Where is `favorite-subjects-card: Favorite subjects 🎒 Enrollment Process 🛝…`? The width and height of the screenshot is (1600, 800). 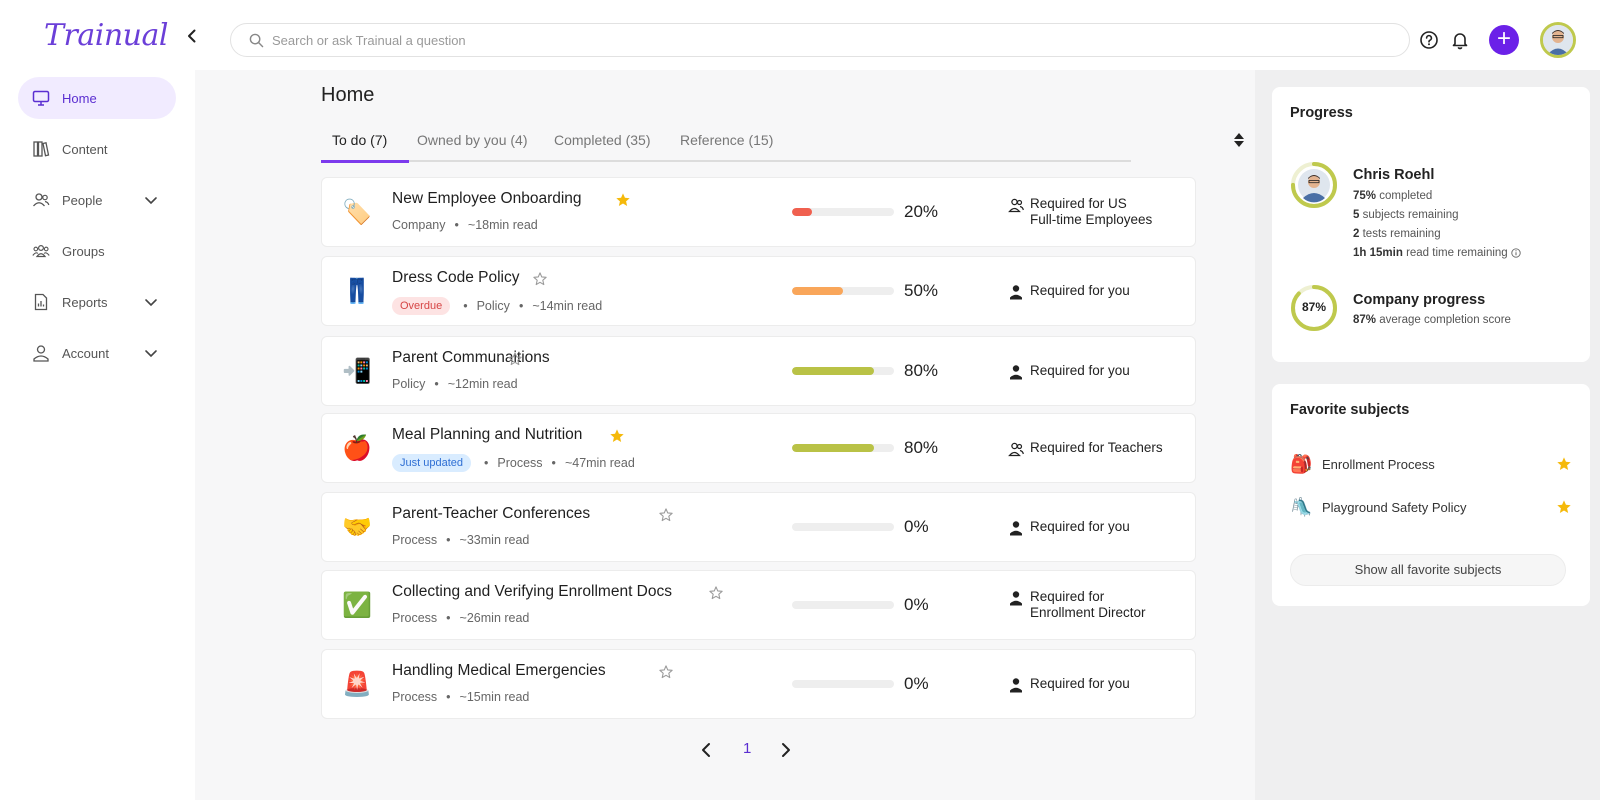 favorite-subjects-card: Favorite subjects 🎒 Enrollment Process 🛝… is located at coordinates (1431, 495).